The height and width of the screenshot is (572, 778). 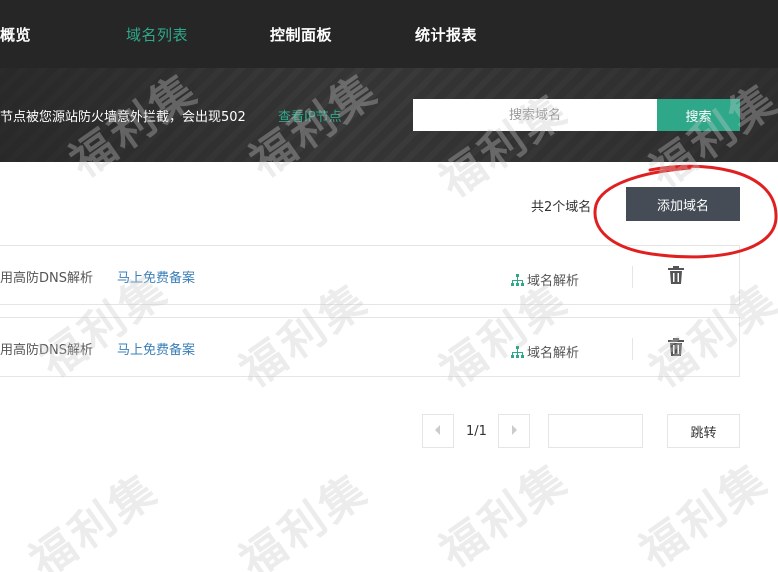 I want to click on search-button: 搜索, so click(x=698, y=115).